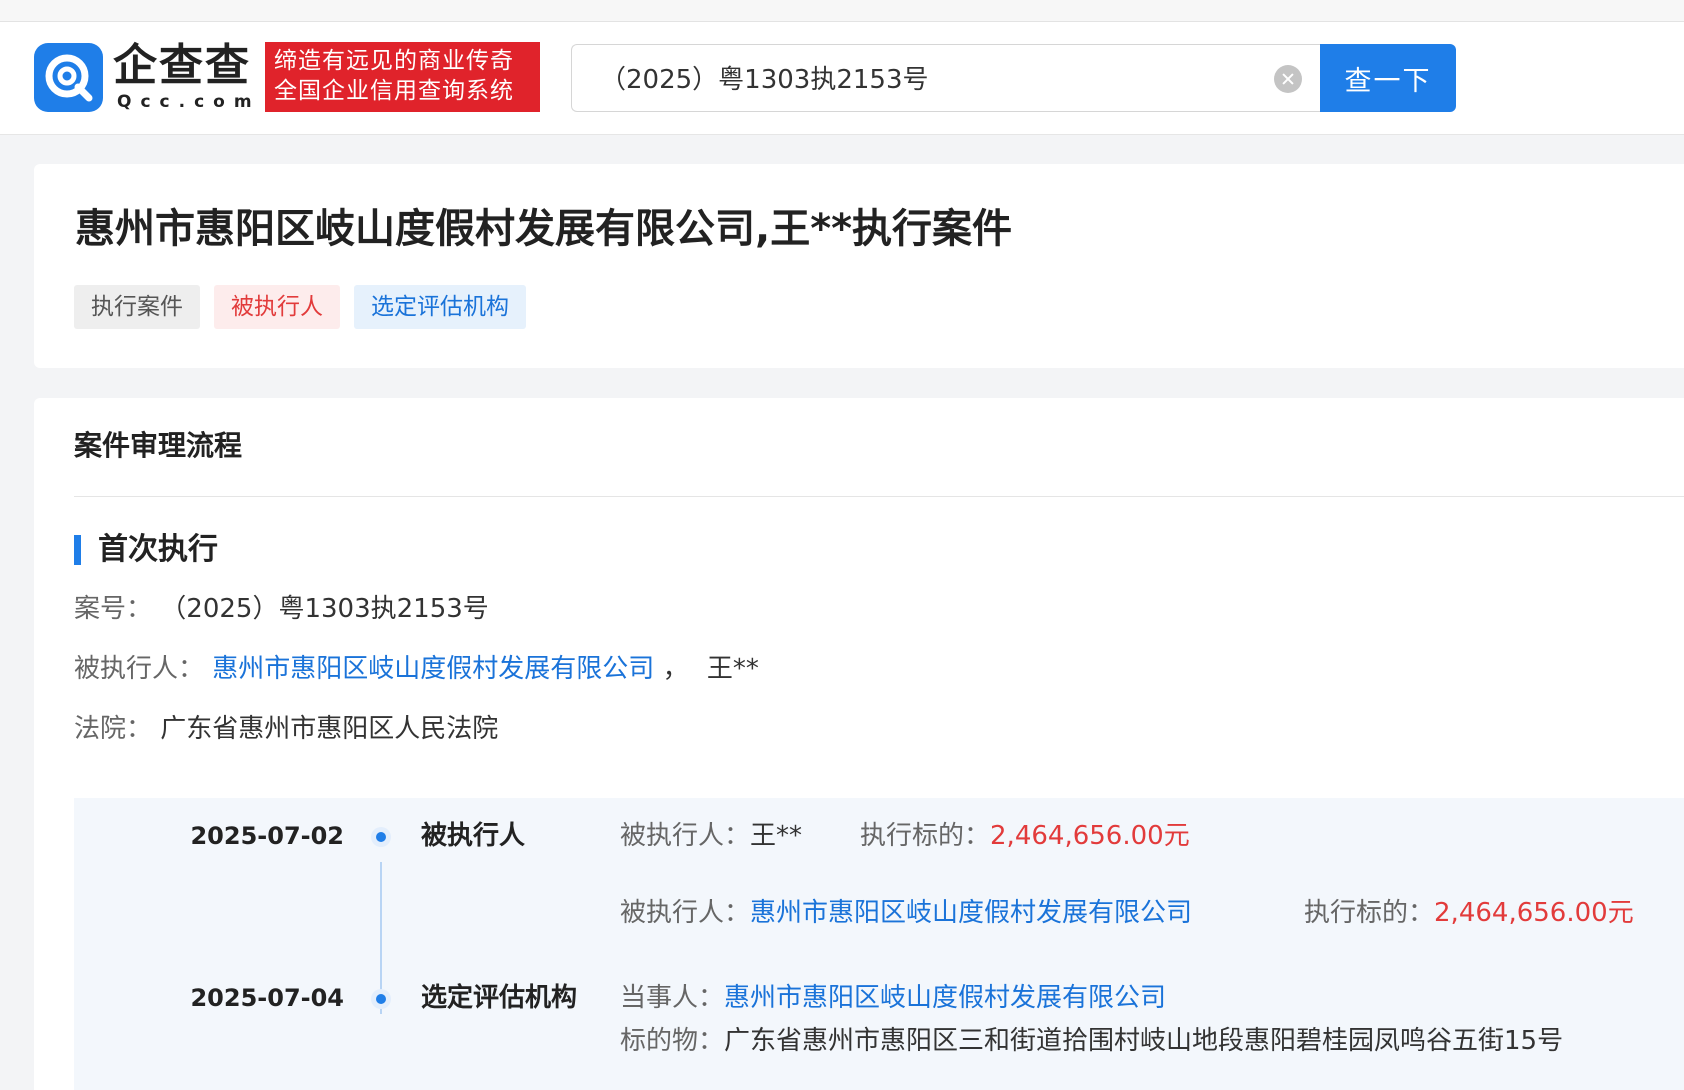 The height and width of the screenshot is (1090, 1684). Describe the element at coordinates (68, 77) in the screenshot. I see `qcc-logo-icon` at that location.